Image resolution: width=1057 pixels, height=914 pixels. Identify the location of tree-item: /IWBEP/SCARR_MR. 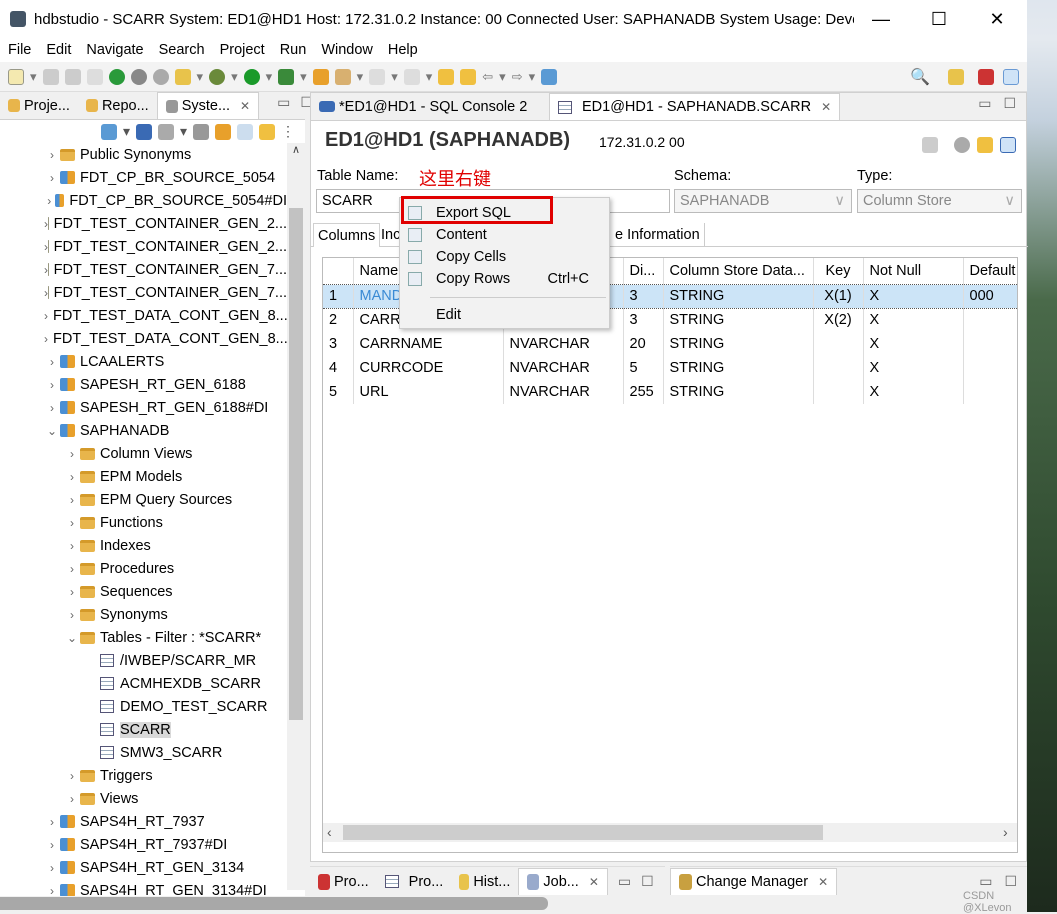
(143, 660).